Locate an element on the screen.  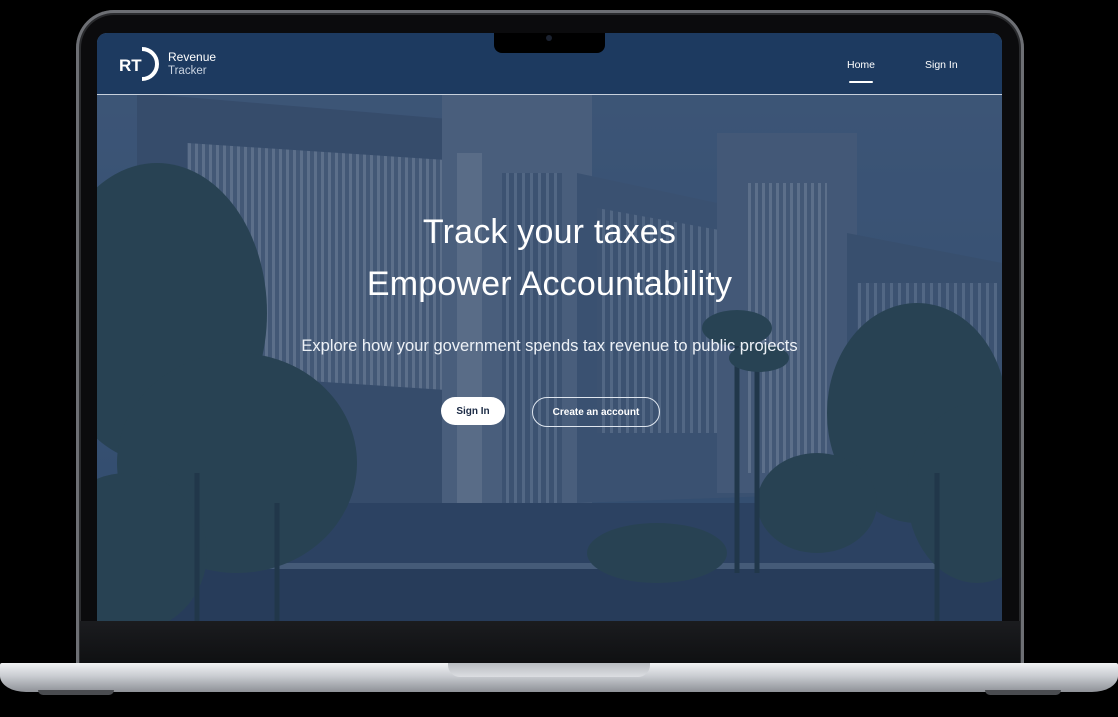
rt-logo-icon: RT is located at coordinates (139, 64).